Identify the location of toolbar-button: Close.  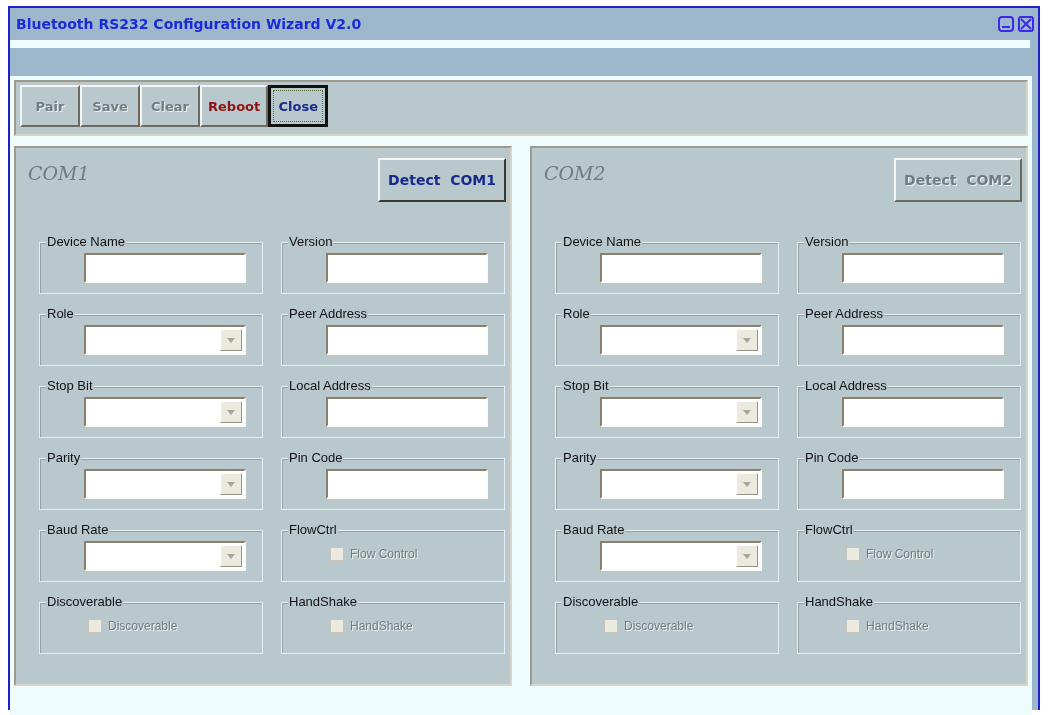
(298, 106).